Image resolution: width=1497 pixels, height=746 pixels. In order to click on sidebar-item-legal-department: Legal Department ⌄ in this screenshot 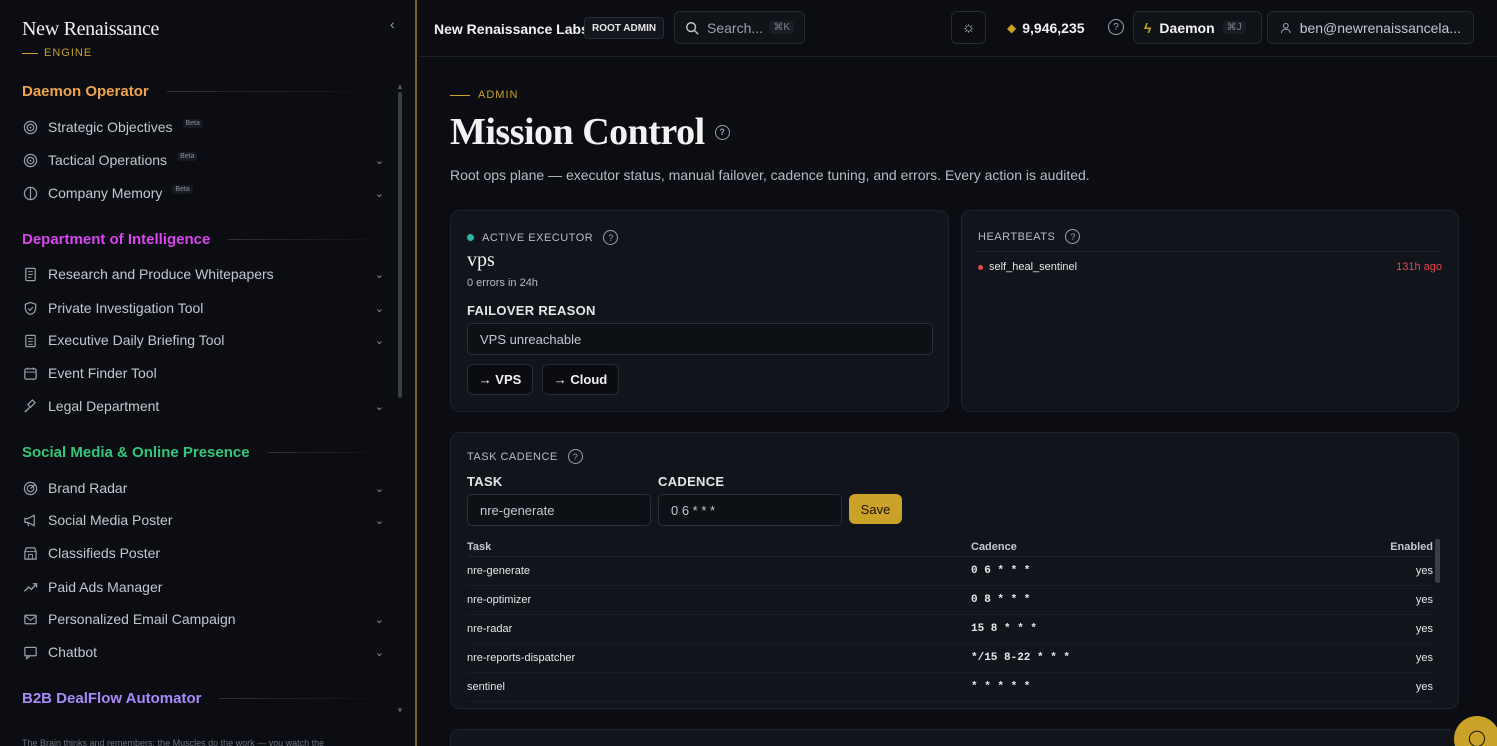, I will do `click(203, 406)`.